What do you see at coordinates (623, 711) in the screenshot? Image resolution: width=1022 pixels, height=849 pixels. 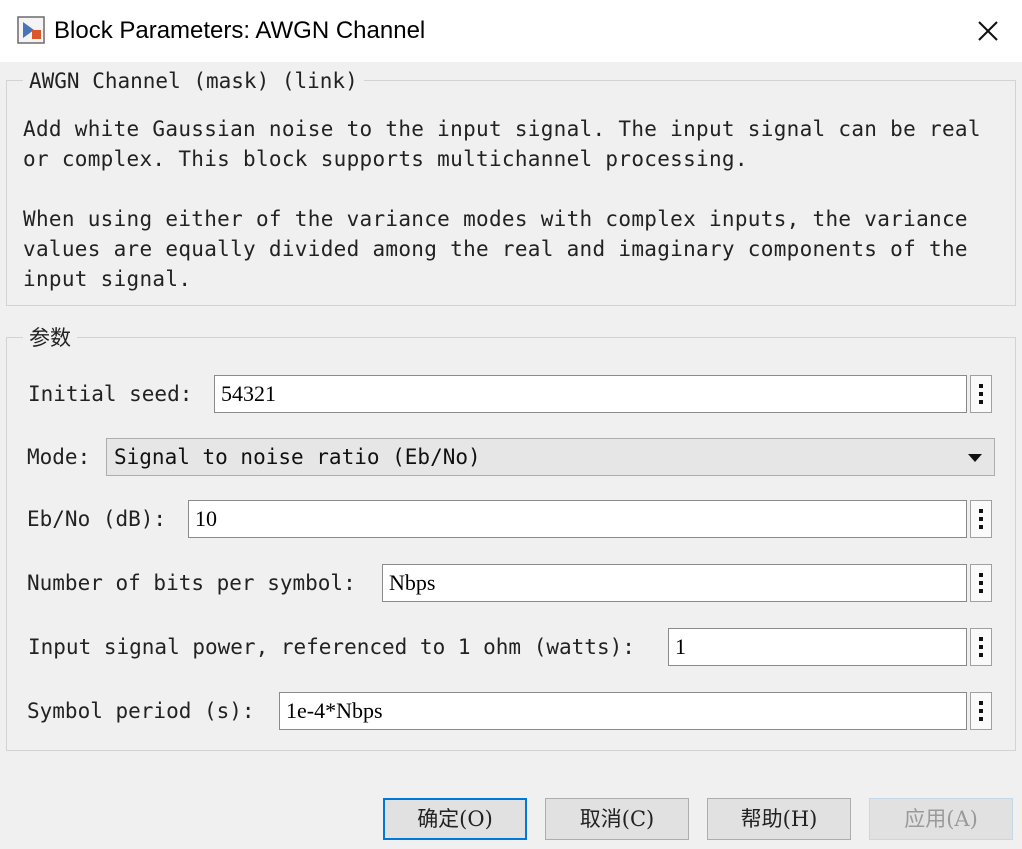 I see `symbol-period-field: 1e-4*Nbps` at bounding box center [623, 711].